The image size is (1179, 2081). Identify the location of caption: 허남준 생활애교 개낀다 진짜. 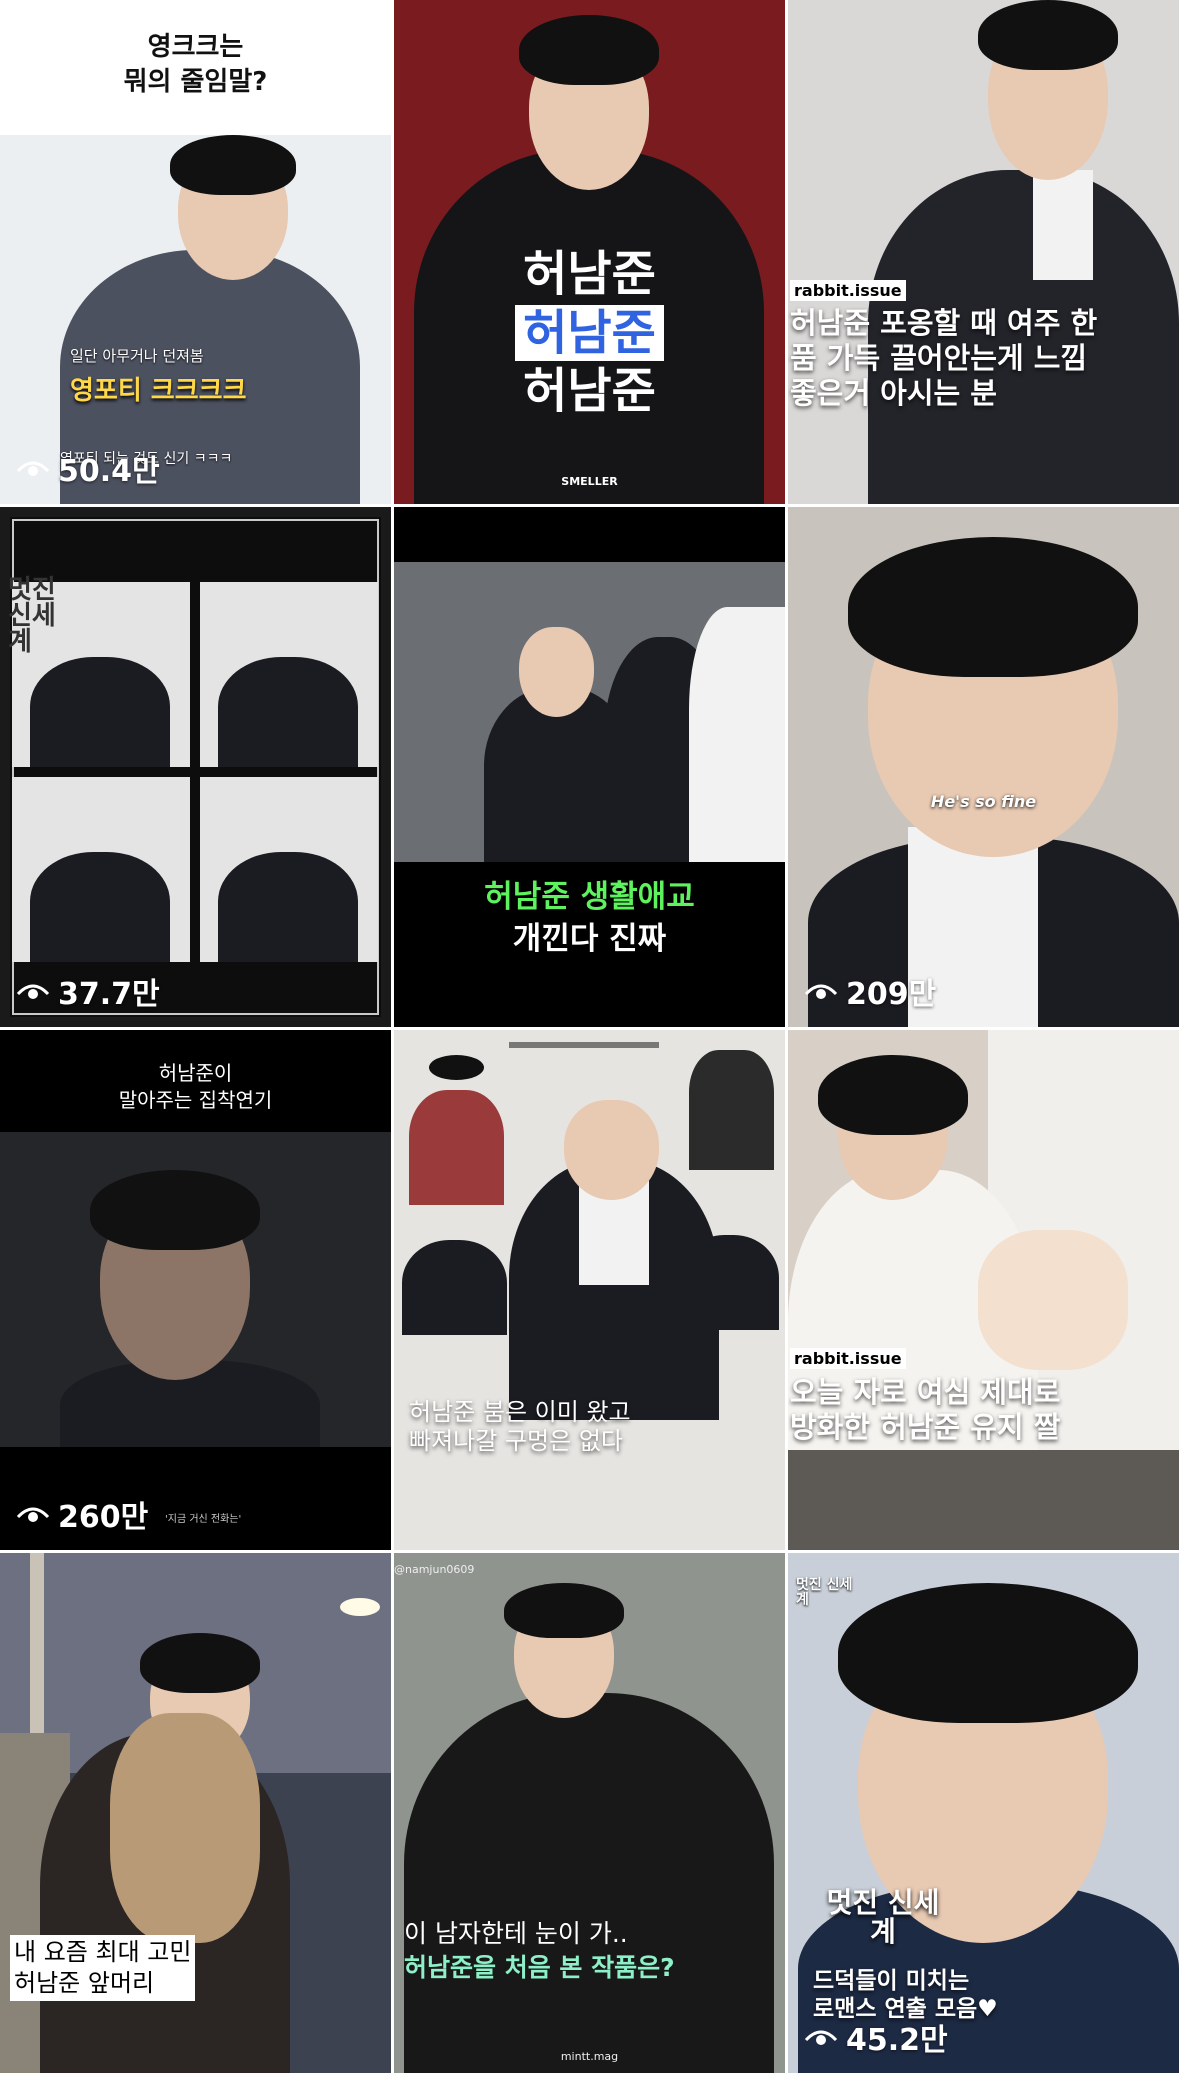
(589, 919).